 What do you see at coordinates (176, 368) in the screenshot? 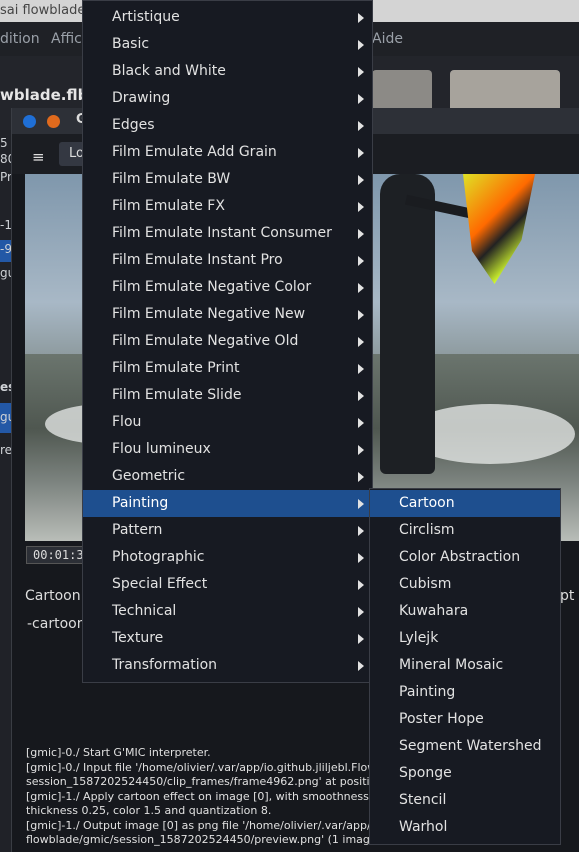
I see `menu-item-label: Film Emulate Print` at bounding box center [176, 368].